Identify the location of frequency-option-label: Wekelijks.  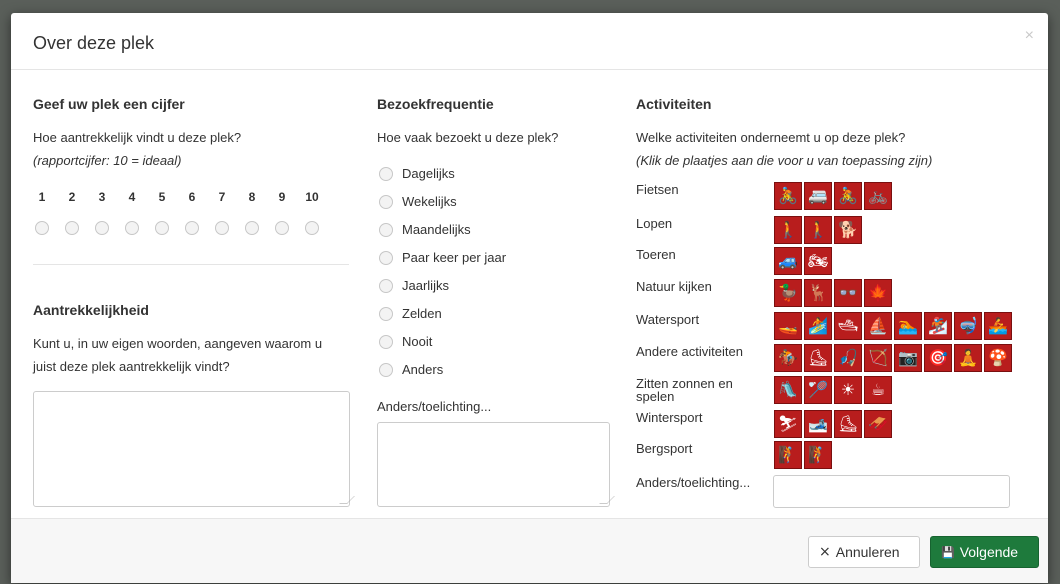
(429, 201).